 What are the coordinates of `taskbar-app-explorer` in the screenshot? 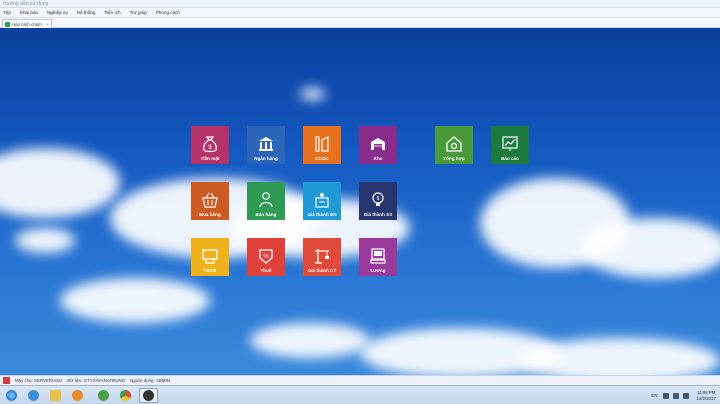 It's located at (55, 395).